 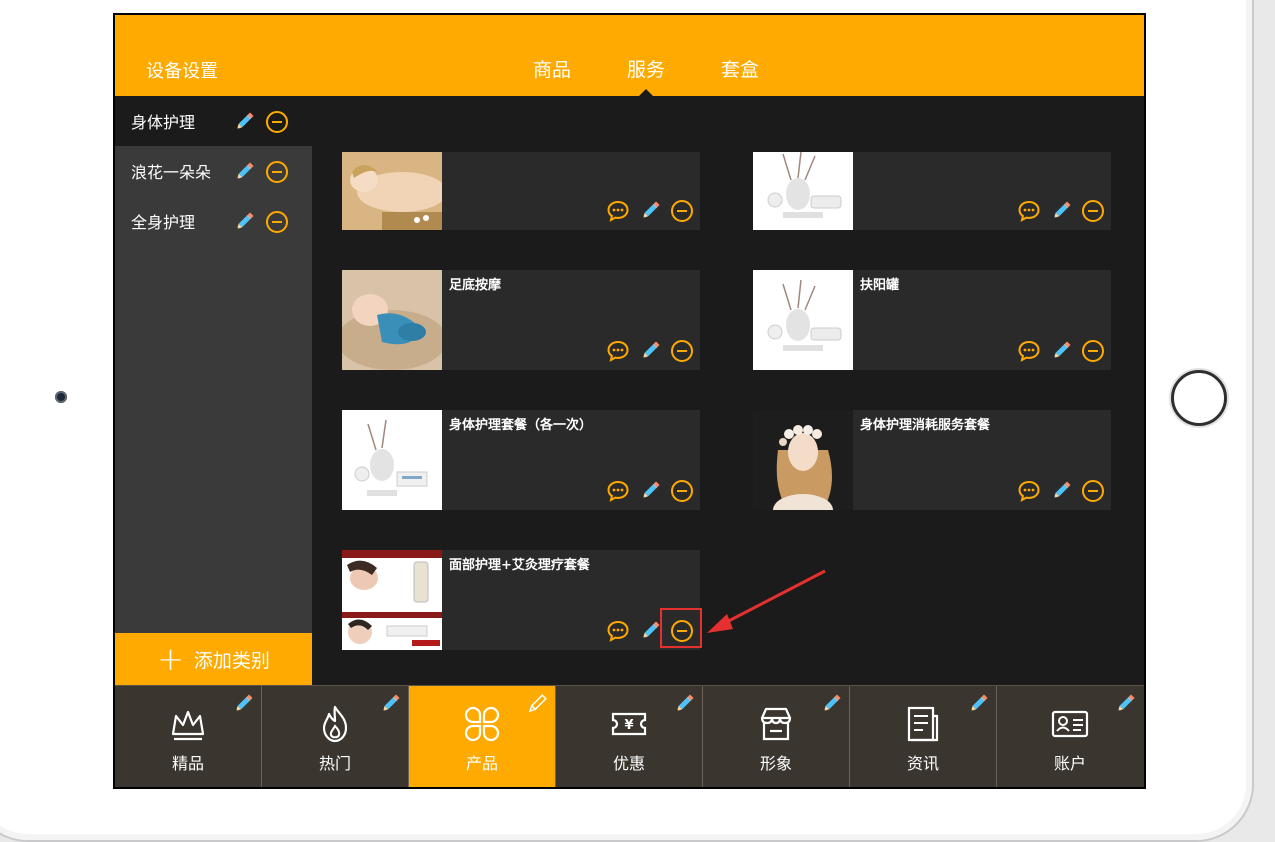 What do you see at coordinates (213, 390) in the screenshot?
I see `category-sidebar: 身体护理 浪花一朵朵 全身护理 + 添加类别` at bounding box center [213, 390].